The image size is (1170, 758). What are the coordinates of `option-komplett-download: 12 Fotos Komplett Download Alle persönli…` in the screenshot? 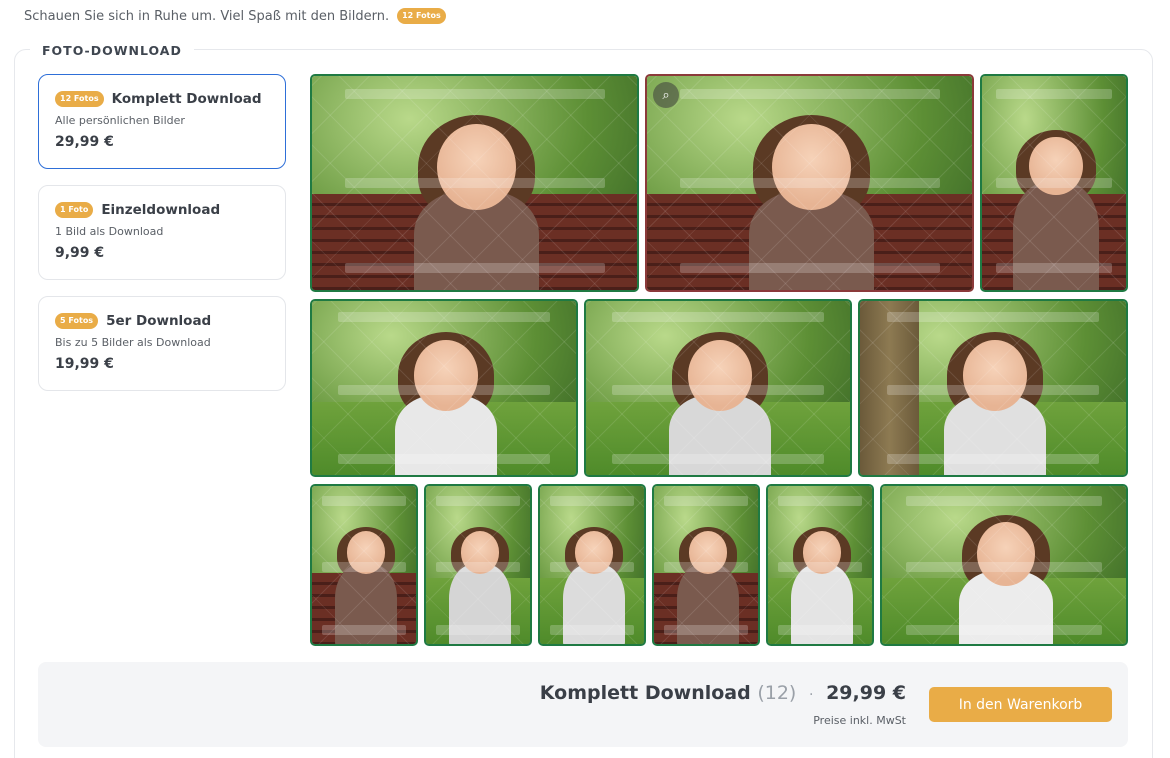 It's located at (162, 121).